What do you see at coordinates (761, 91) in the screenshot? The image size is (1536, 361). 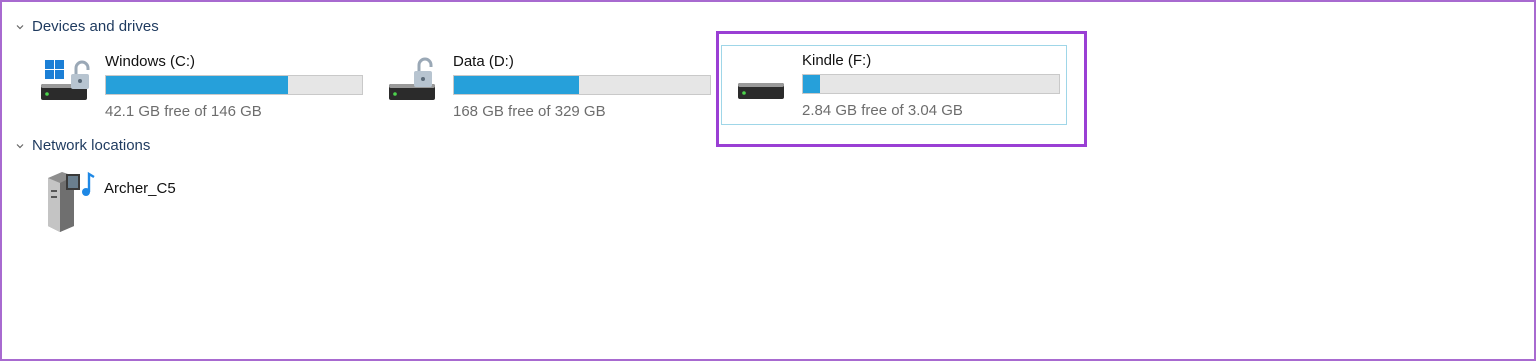 I see `drive-icon` at bounding box center [761, 91].